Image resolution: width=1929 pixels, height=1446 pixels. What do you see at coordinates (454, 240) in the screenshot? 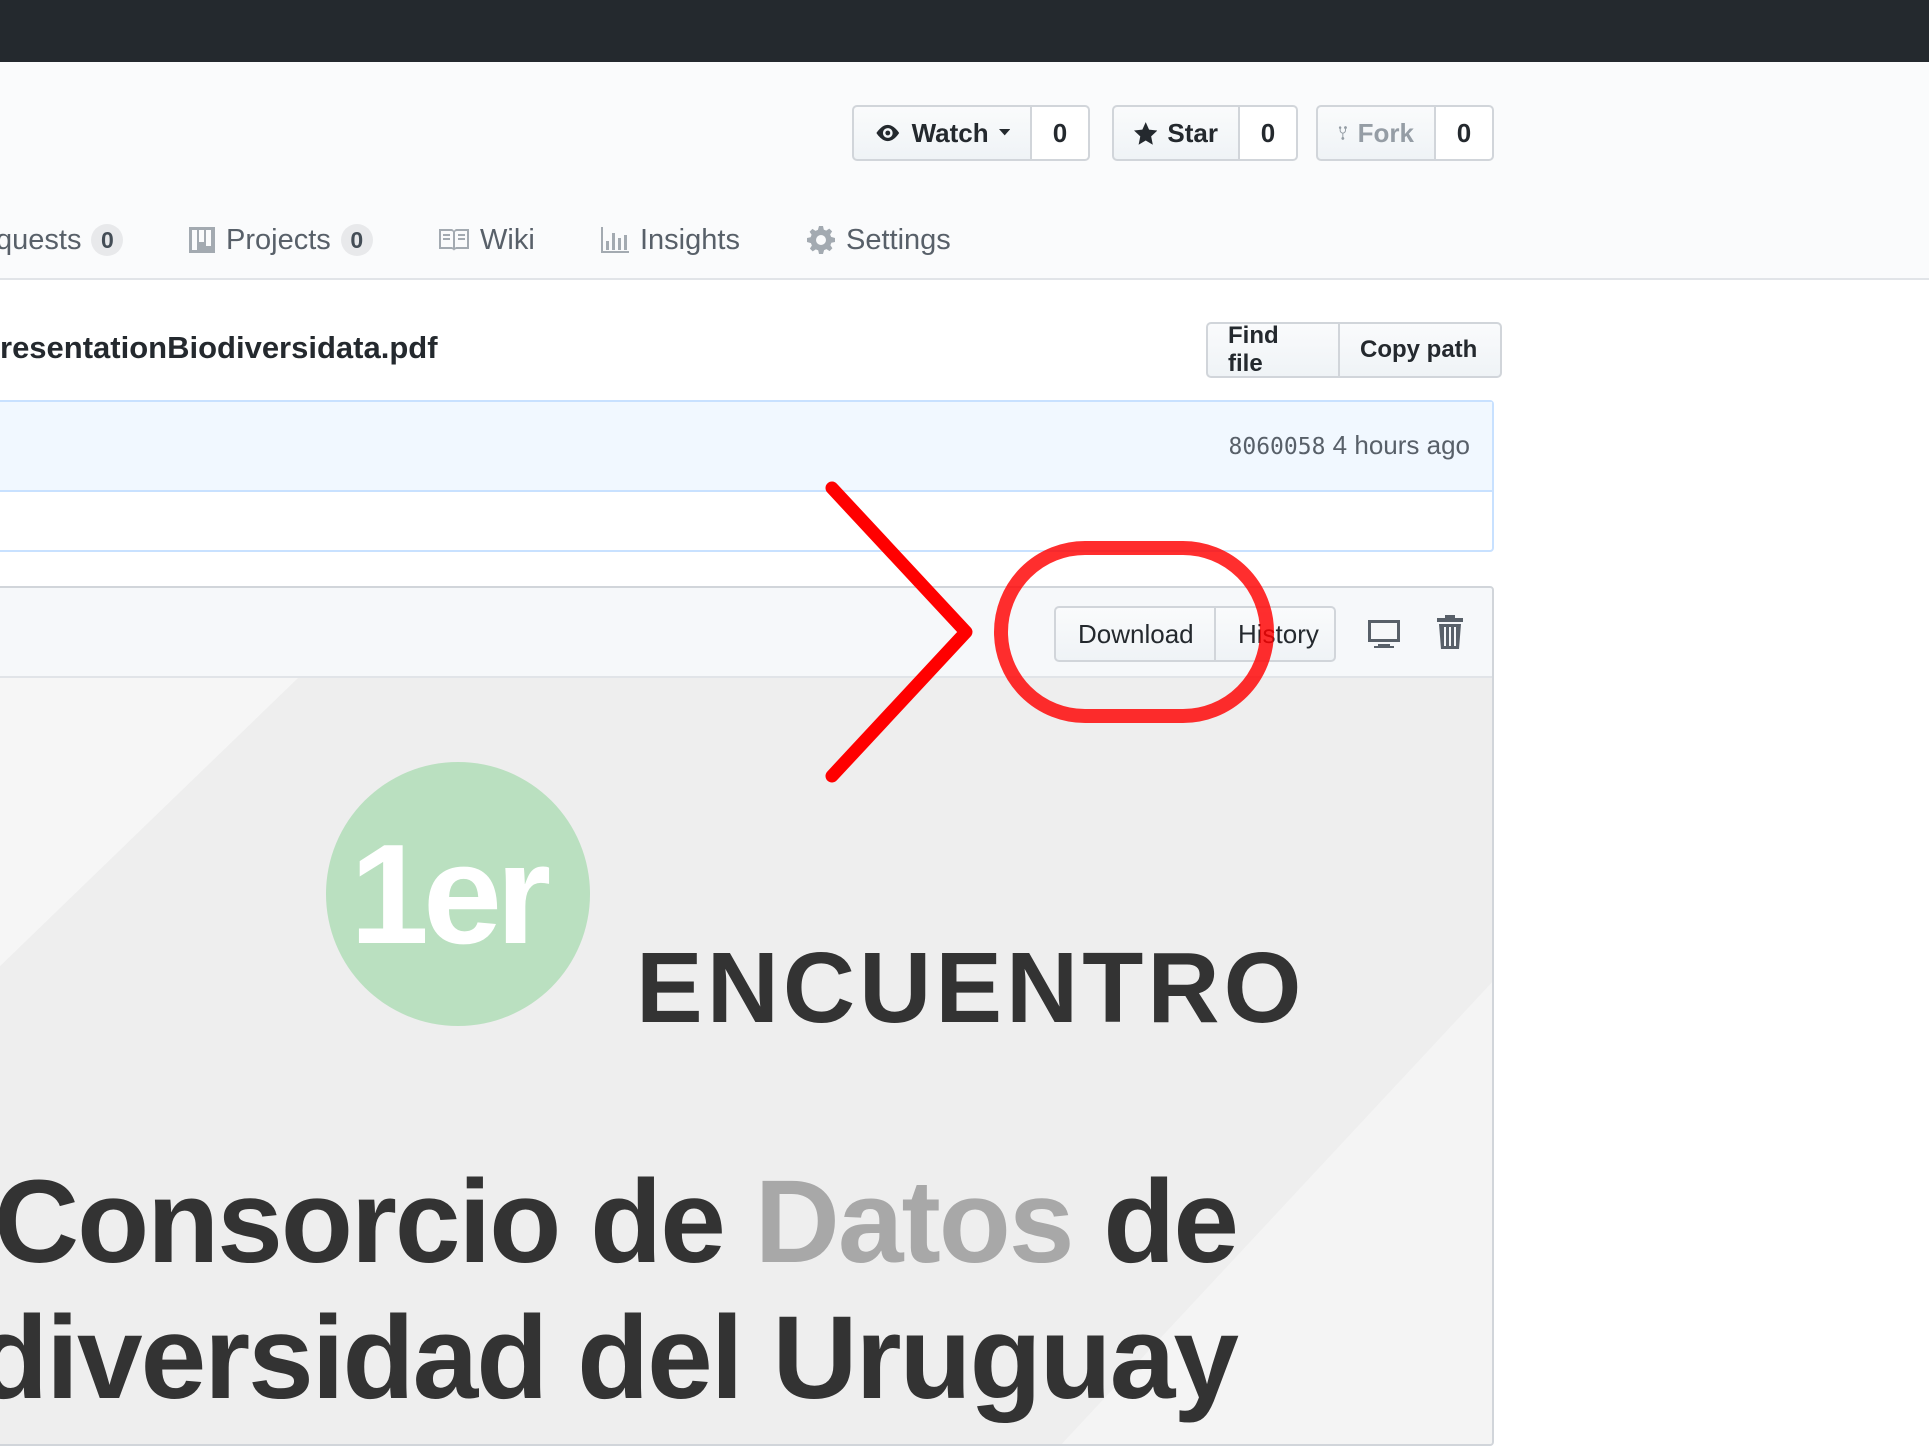
I see `book-icon` at bounding box center [454, 240].